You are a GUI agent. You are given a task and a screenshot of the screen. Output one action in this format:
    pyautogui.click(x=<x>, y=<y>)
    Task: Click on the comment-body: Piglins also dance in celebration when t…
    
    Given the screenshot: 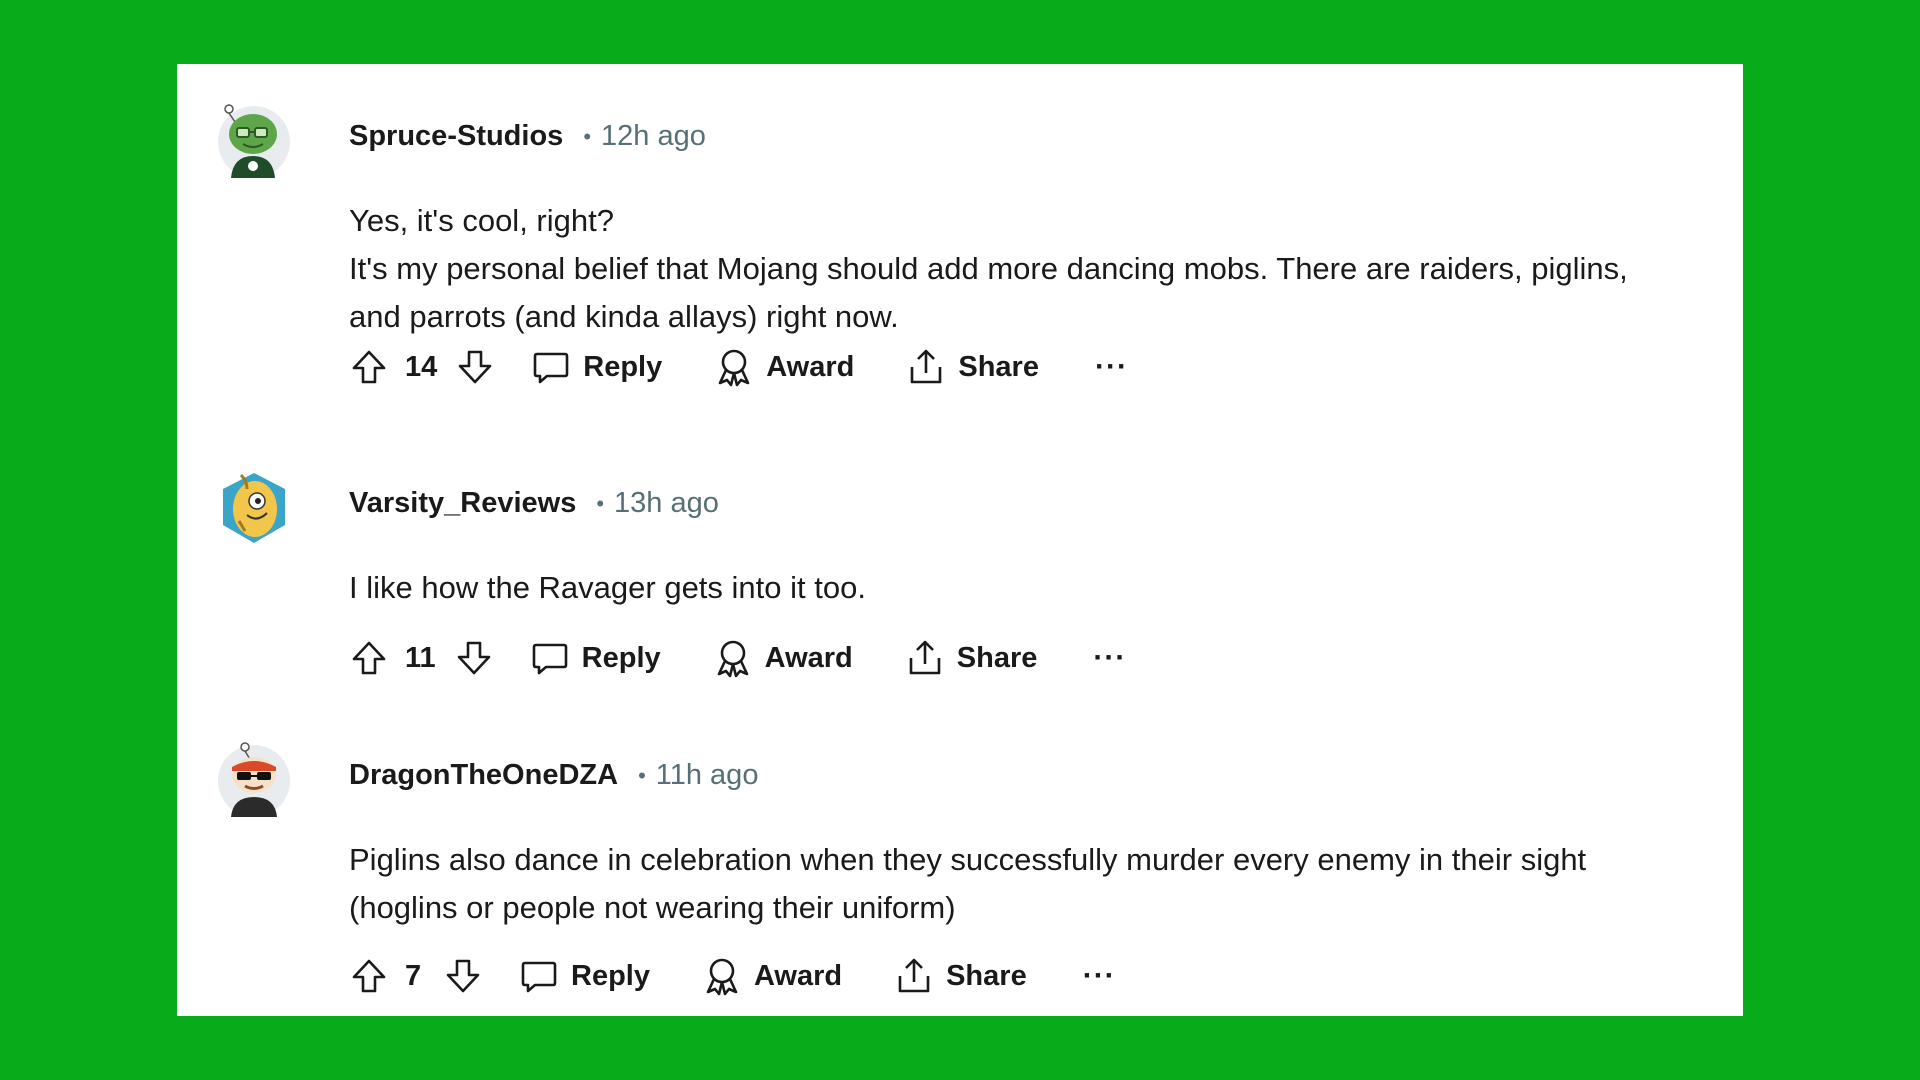 What is the action you would take?
    pyautogui.click(x=1006, y=884)
    